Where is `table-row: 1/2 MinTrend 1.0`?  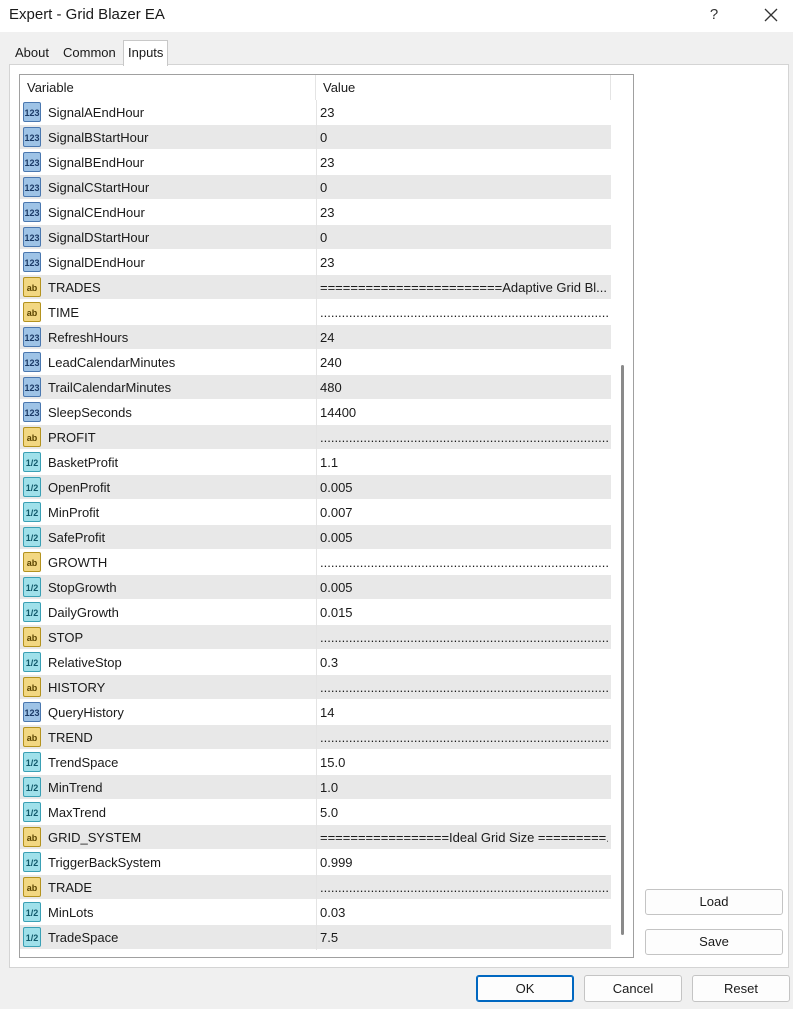 table-row: 1/2 MinTrend 1.0 is located at coordinates (315, 787).